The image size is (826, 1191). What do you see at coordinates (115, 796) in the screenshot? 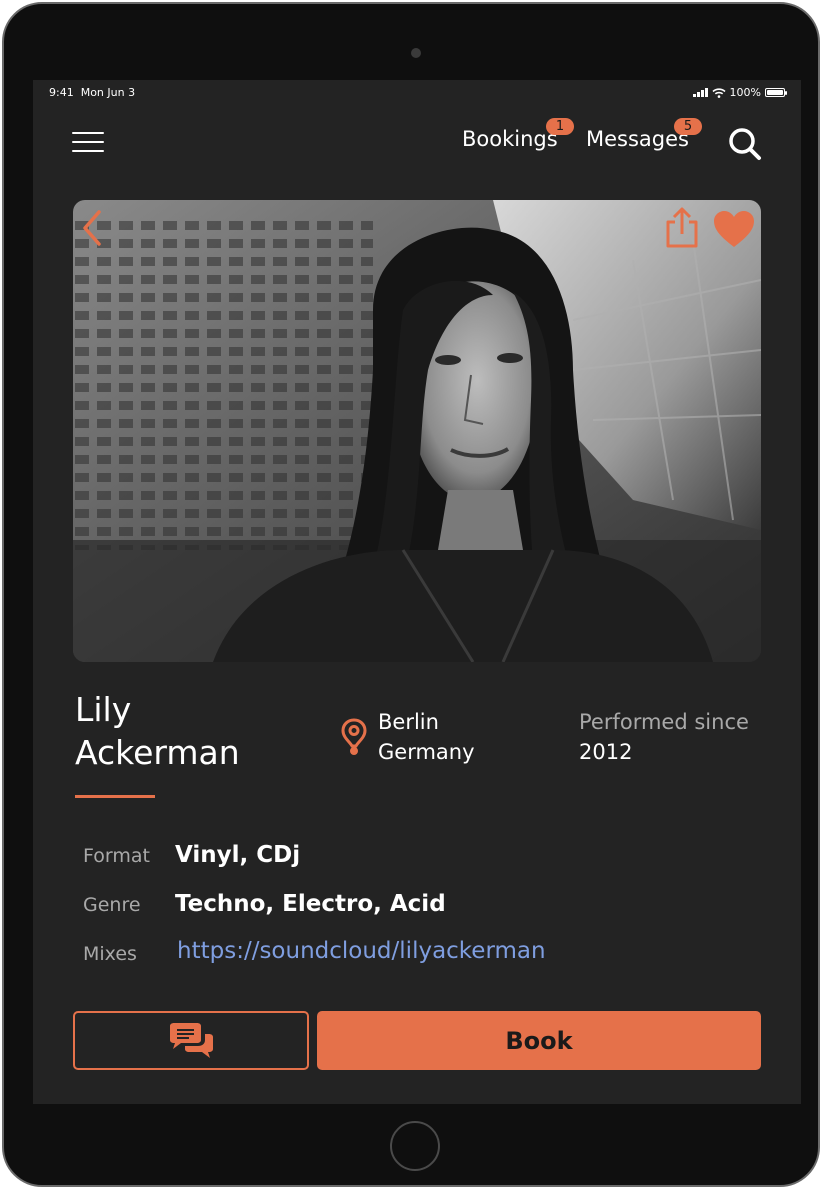
I see `name-underline-divider` at bounding box center [115, 796].